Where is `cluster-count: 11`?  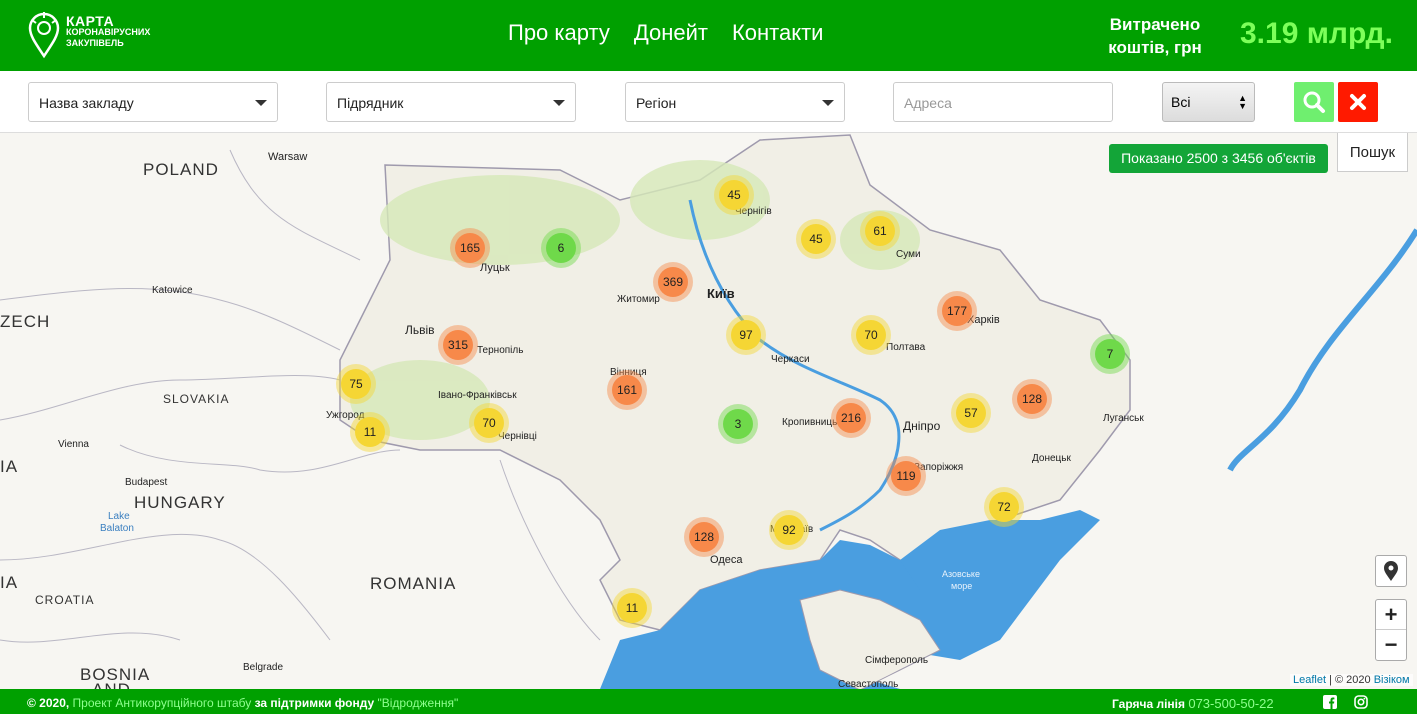
cluster-count: 11 is located at coordinates (370, 432).